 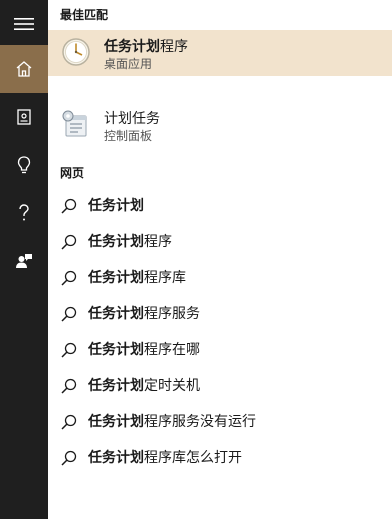 I want to click on web-suggestion-label: 任务计划程序, so click(x=130, y=242).